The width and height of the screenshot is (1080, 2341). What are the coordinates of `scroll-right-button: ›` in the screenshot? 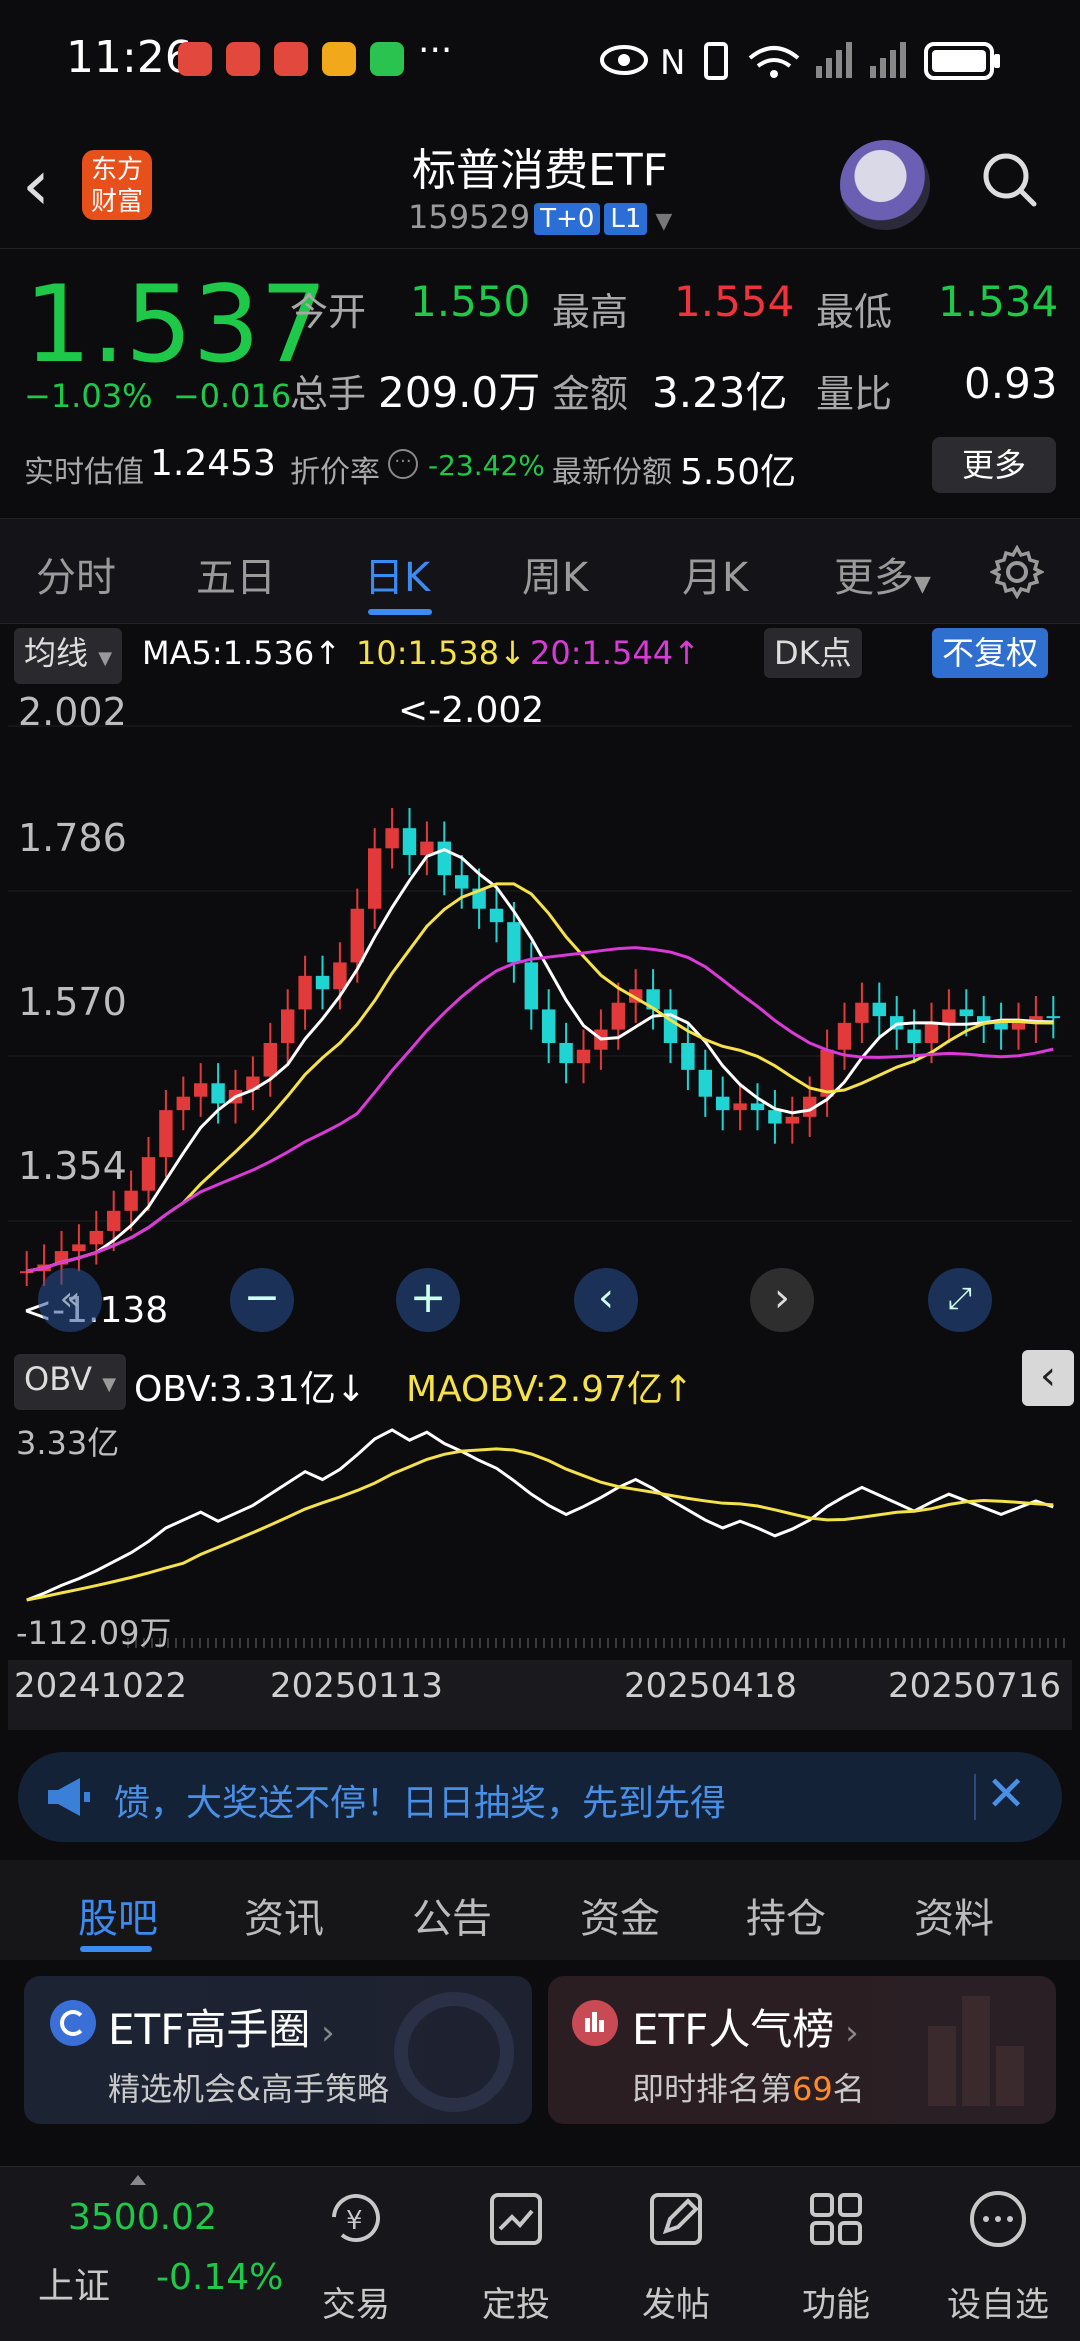 It's located at (782, 1300).